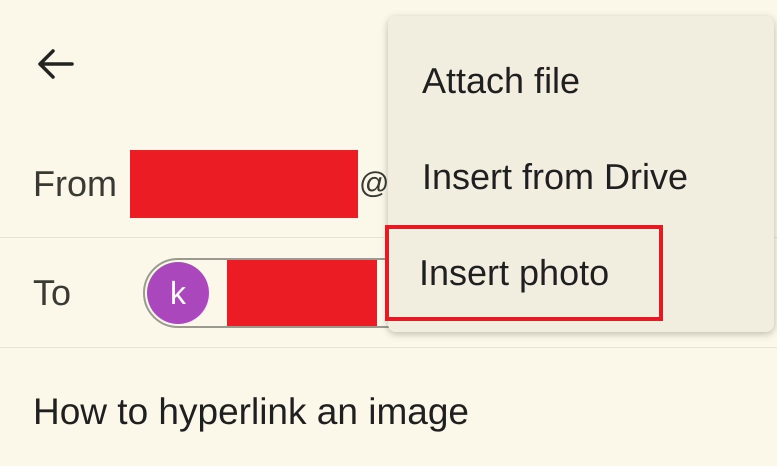 The width and height of the screenshot is (777, 466). I want to click on avatar: k, so click(178, 293).